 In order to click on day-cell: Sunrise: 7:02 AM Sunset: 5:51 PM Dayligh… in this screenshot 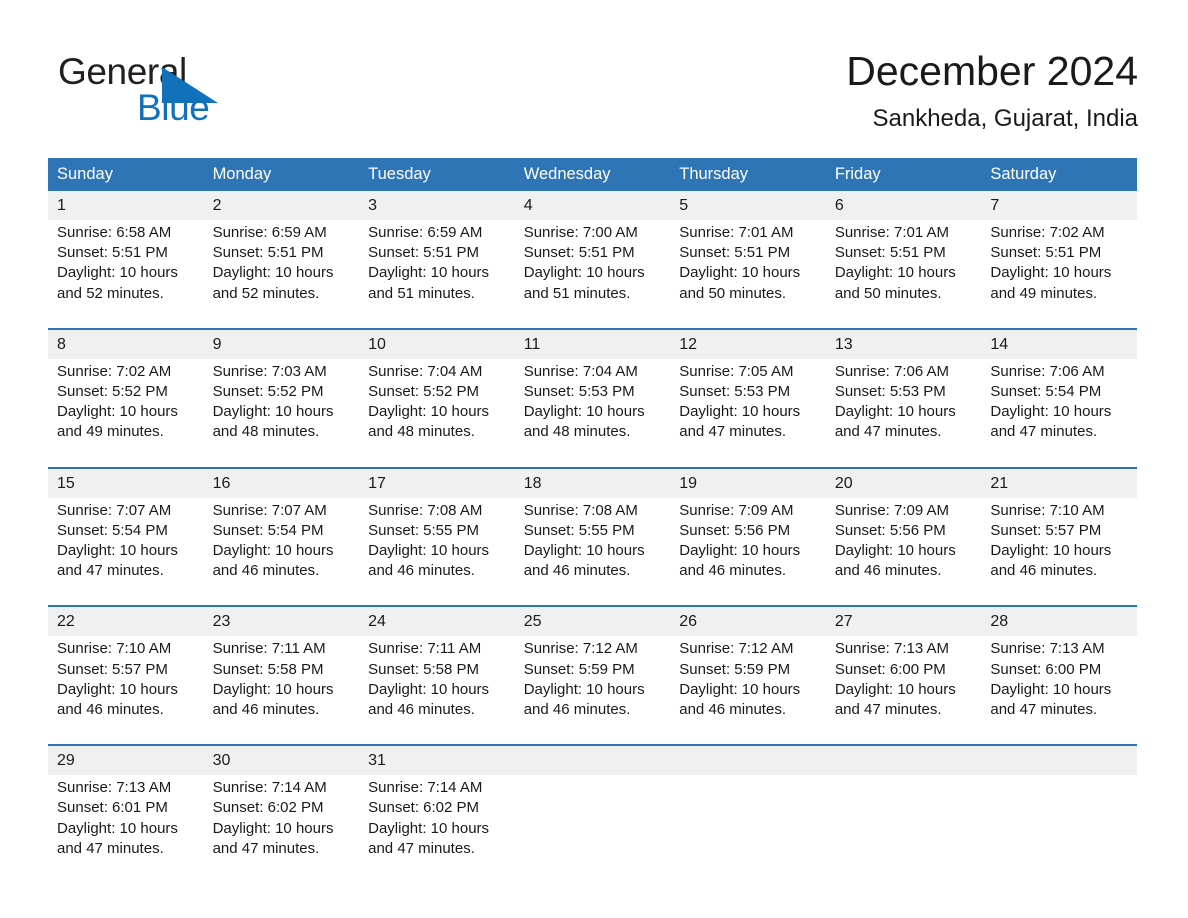, I will do `click(1059, 274)`.